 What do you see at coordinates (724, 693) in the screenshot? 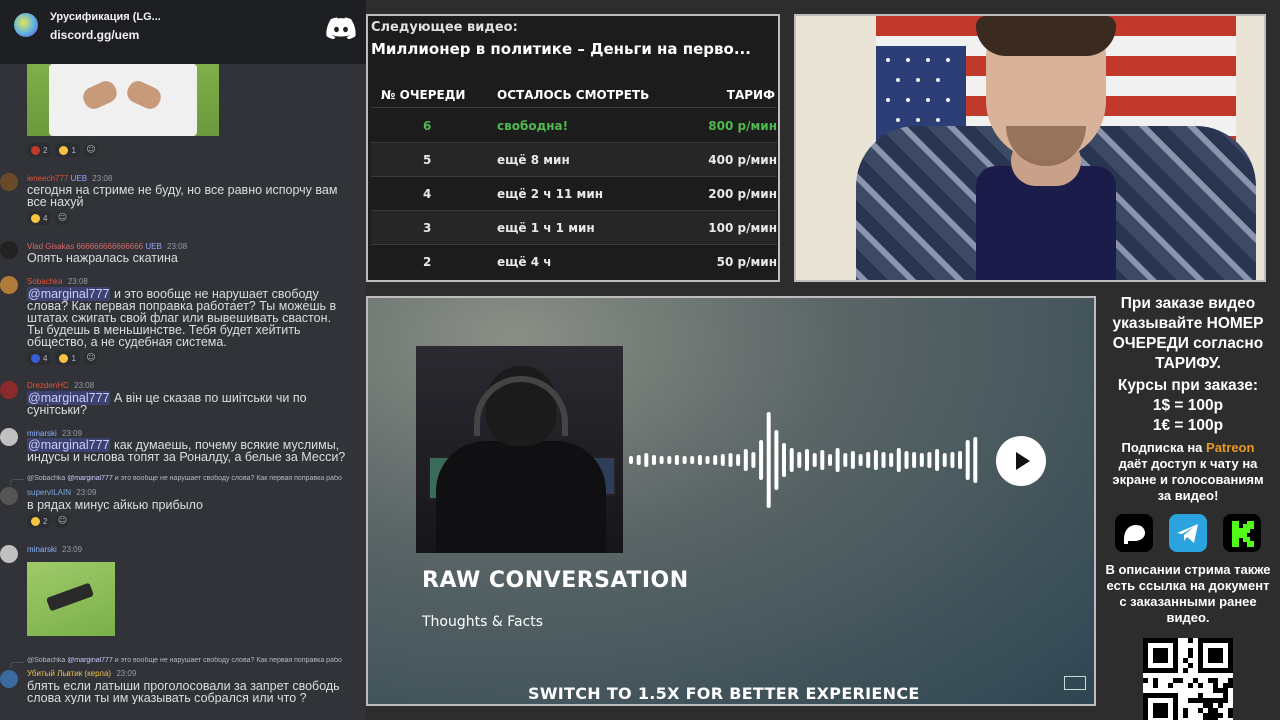
I see `video-caption: SWITCH TO 1.5X FOR BETTER EXPERIENCE` at bounding box center [724, 693].